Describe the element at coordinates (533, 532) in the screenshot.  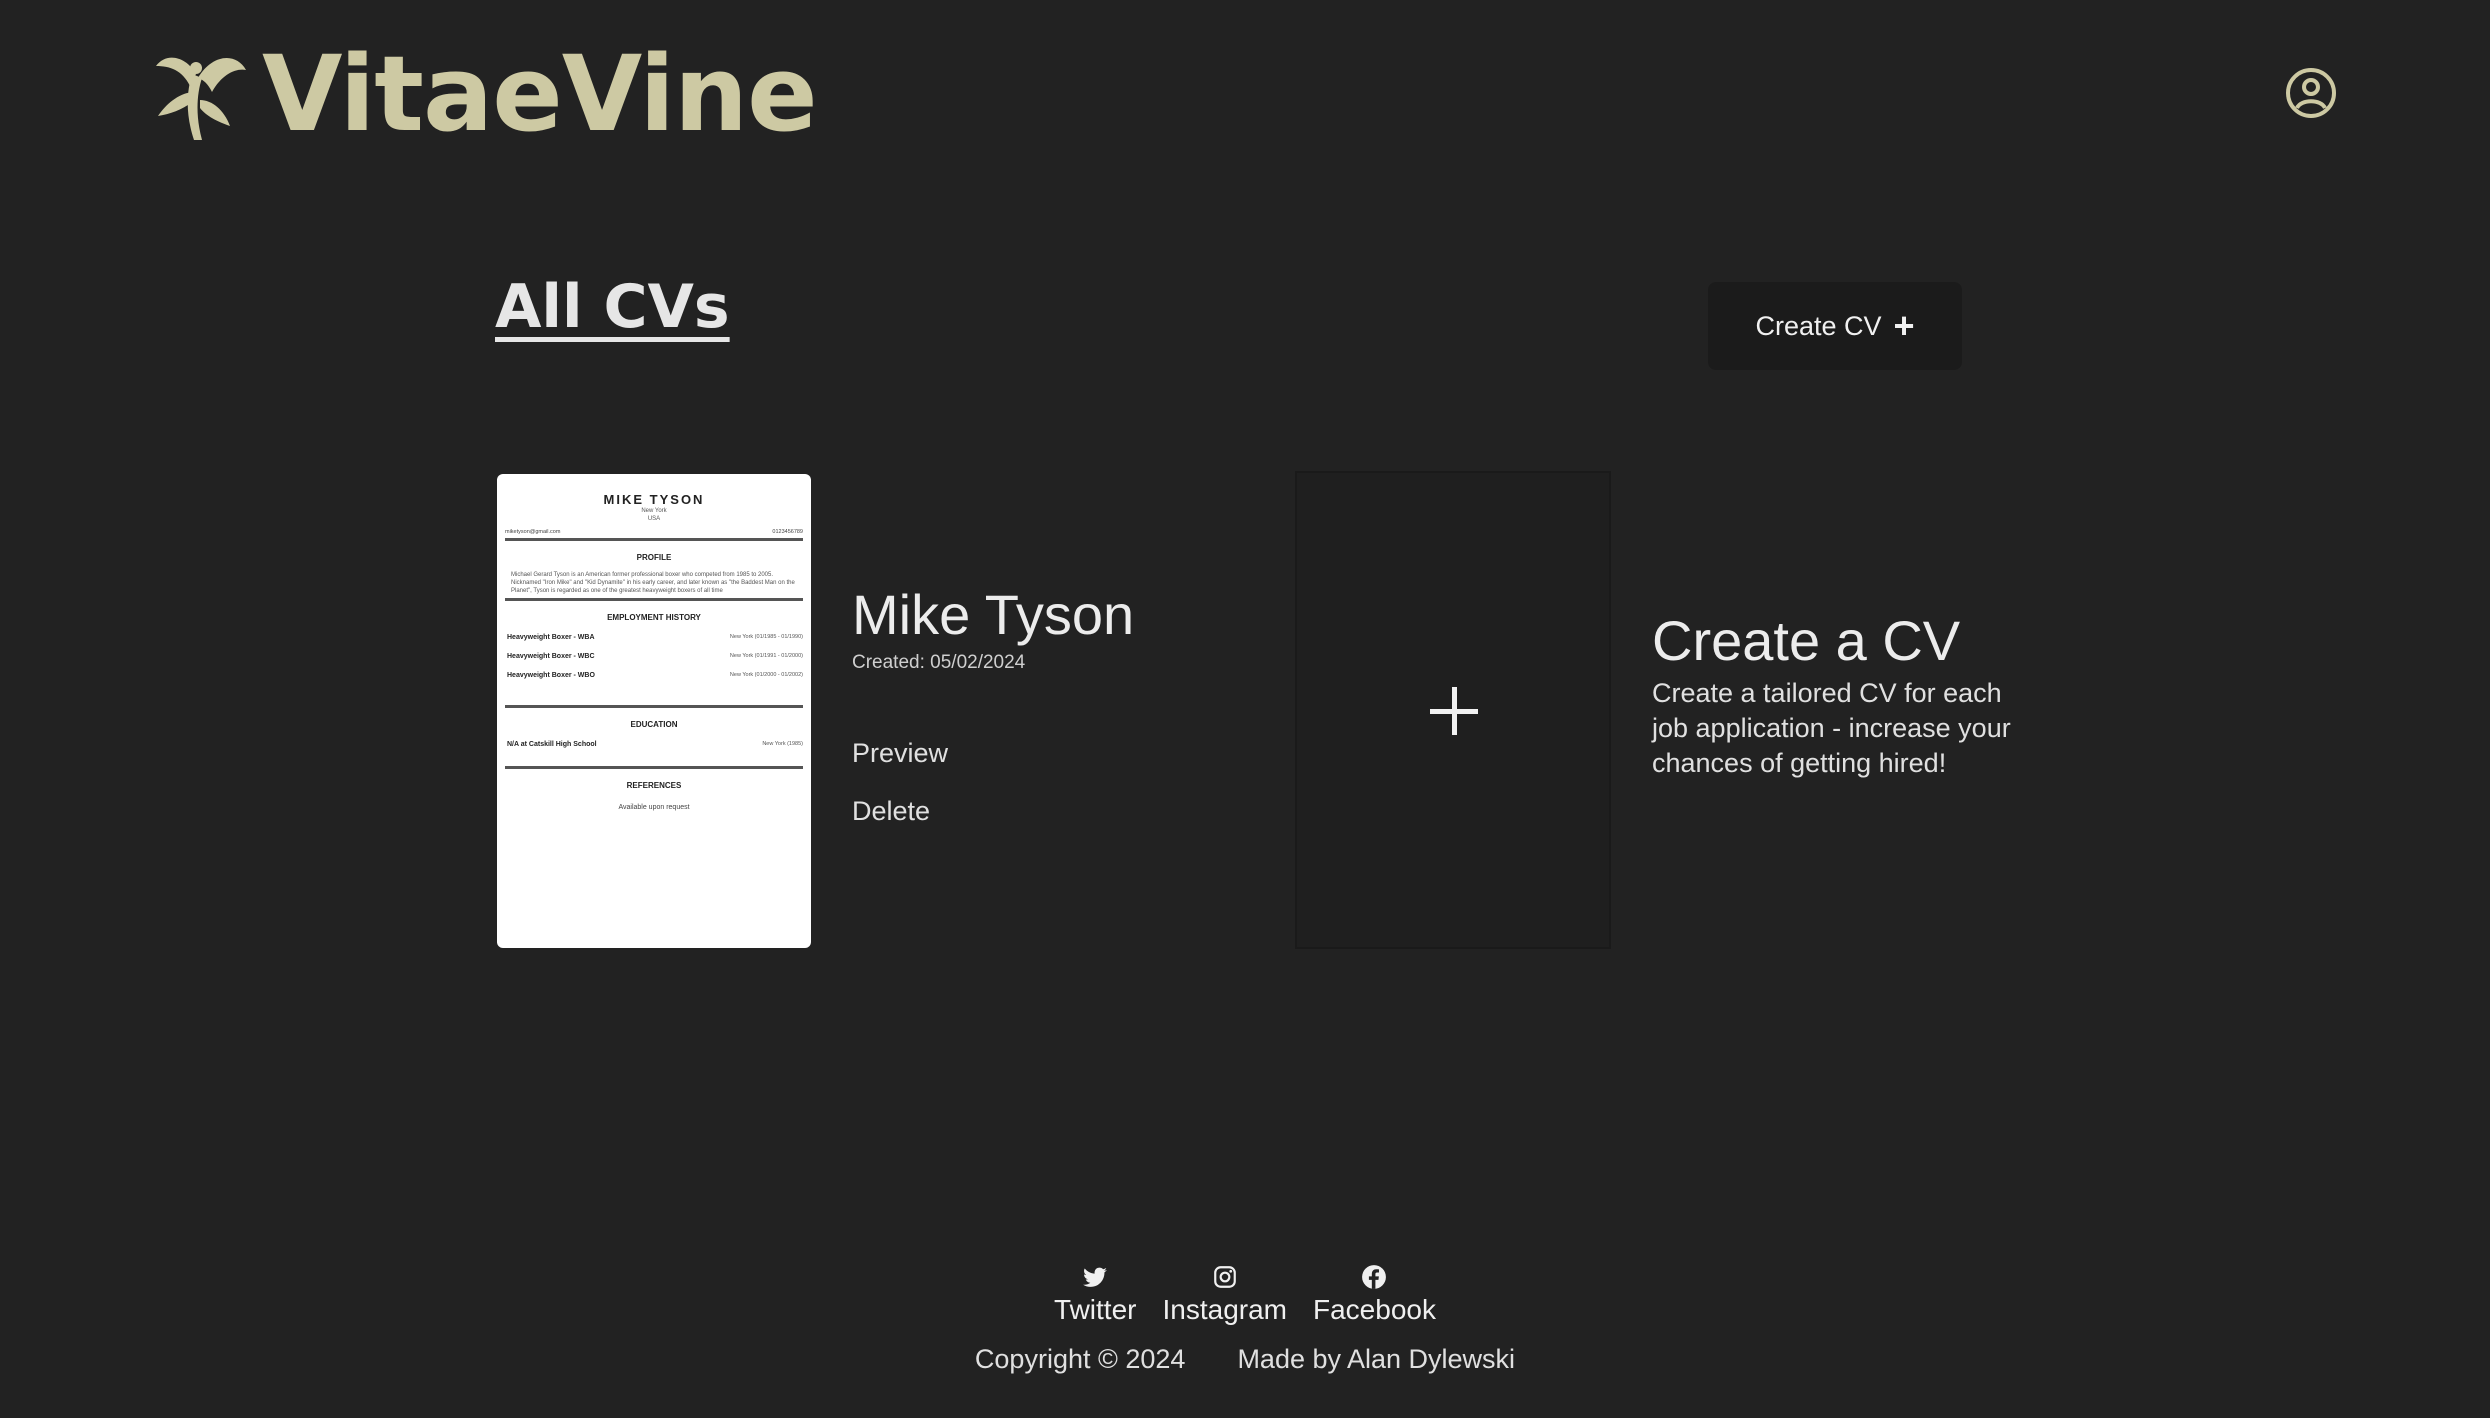
I see `cv-preview-email: miketyson@gmail.com` at that location.